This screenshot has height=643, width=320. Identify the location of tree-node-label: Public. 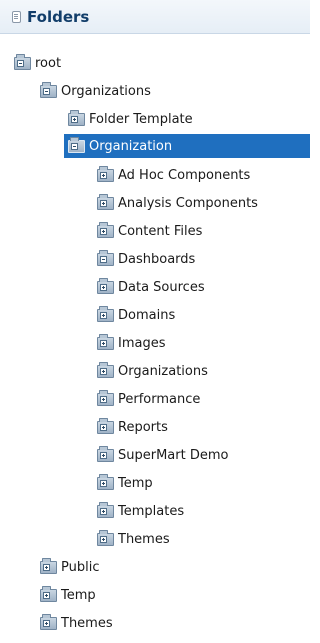
(80, 567).